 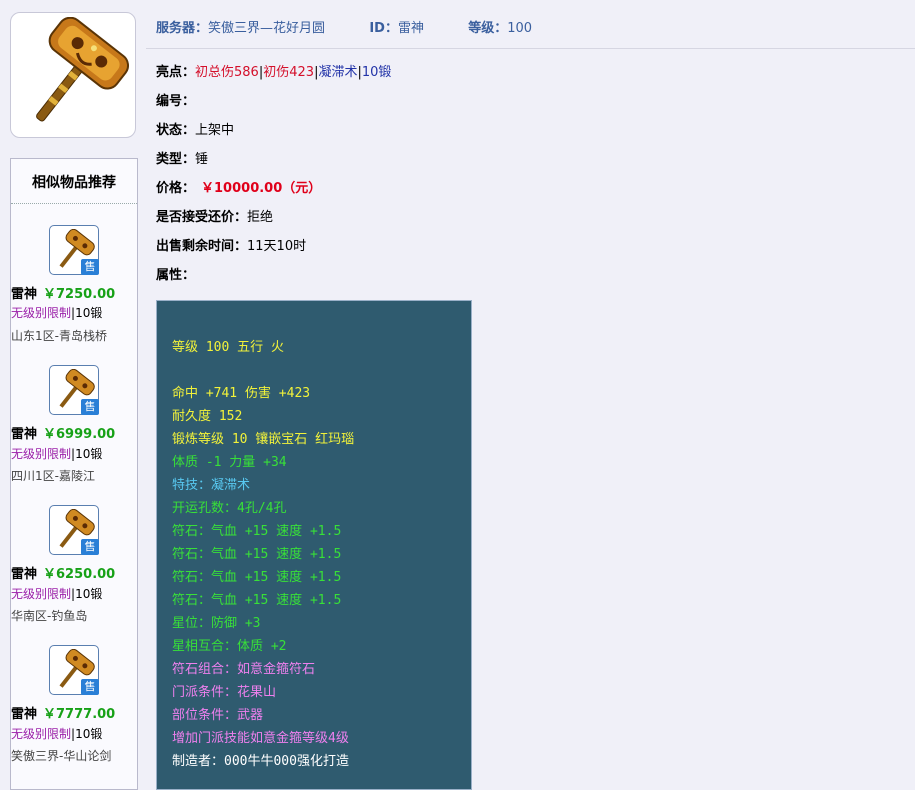 What do you see at coordinates (215, 130) in the screenshot?
I see `status-value: 上架中` at bounding box center [215, 130].